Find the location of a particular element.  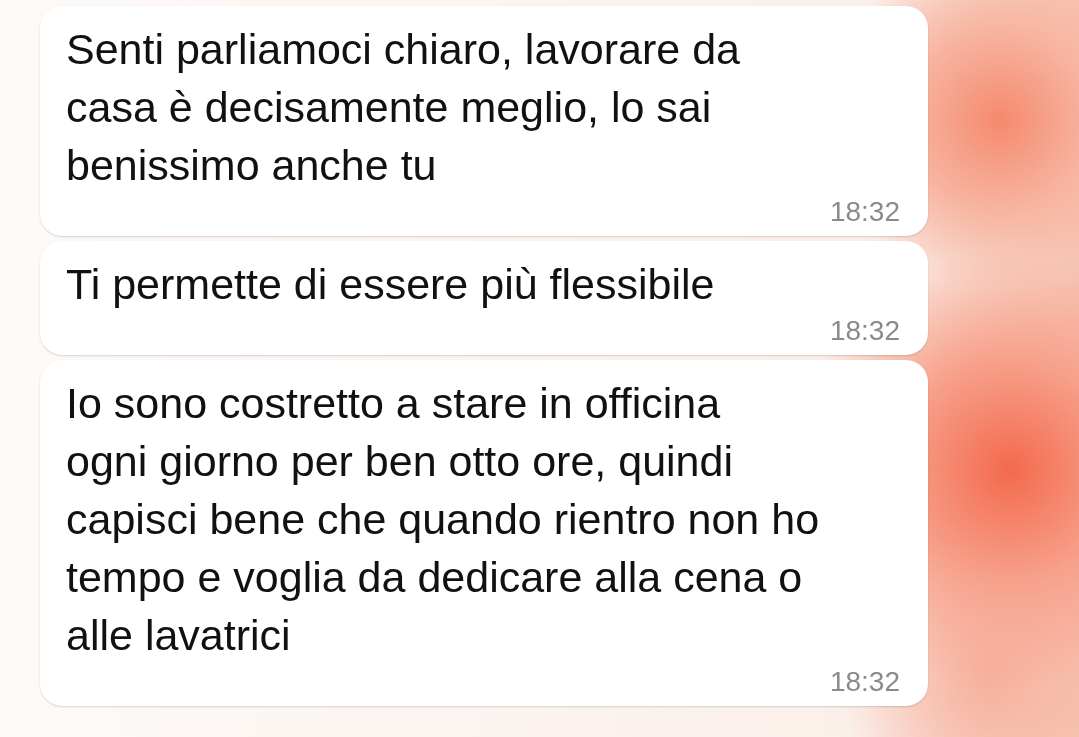

message-text: Senti parliamoci chiaro, lavorare da casa è decisamente meglio, lo sai benissimo anche tu is located at coordinates (403, 107).